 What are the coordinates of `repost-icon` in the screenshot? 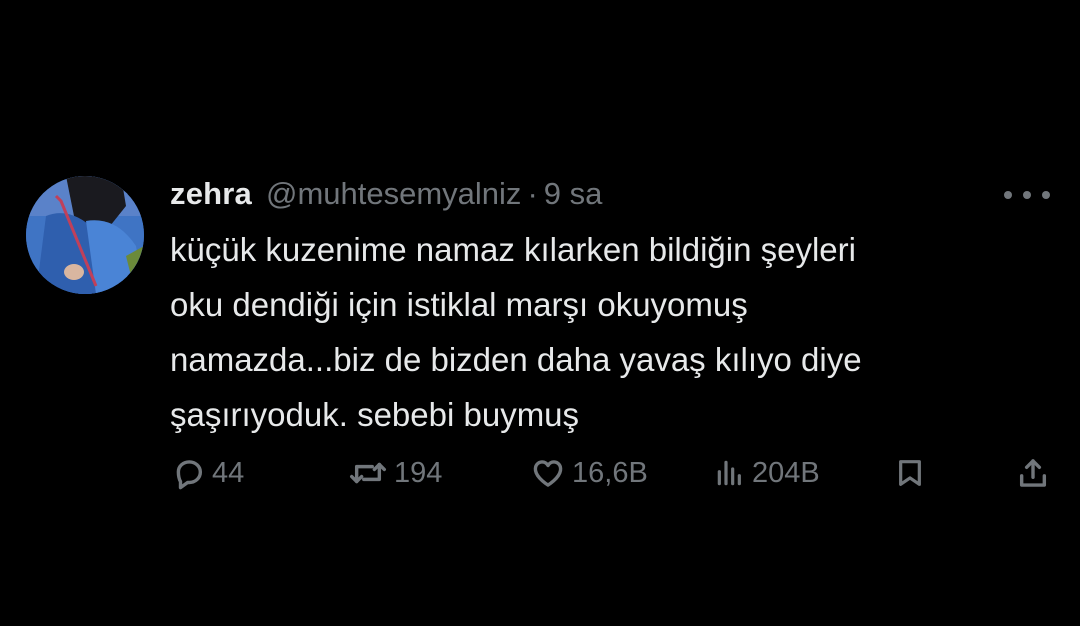 It's located at (368, 473).